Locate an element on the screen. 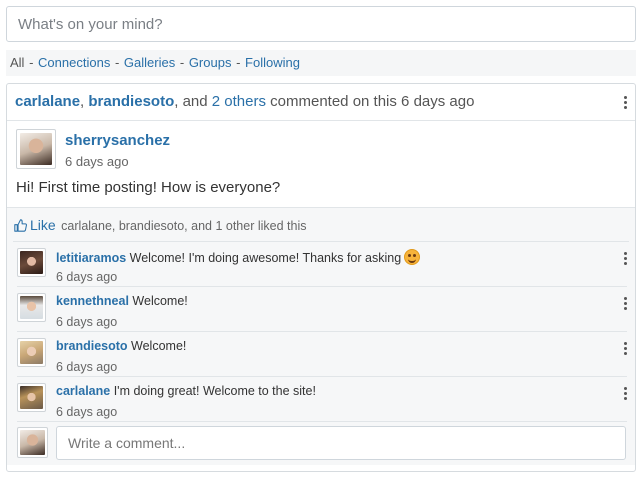  filter-connections: Connections is located at coordinates (74, 62).